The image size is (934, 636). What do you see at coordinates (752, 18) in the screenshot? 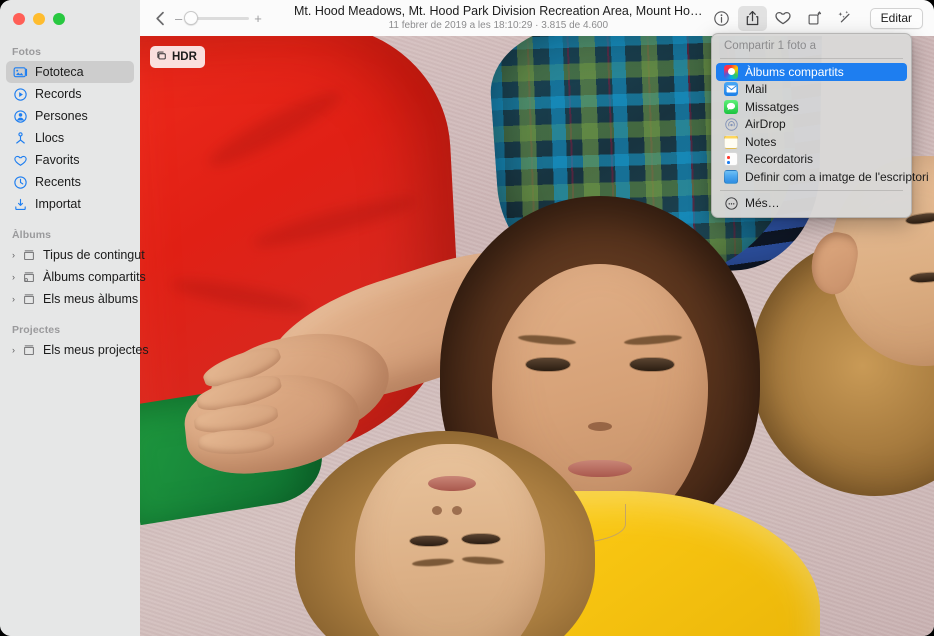
I see `share-button` at bounding box center [752, 18].